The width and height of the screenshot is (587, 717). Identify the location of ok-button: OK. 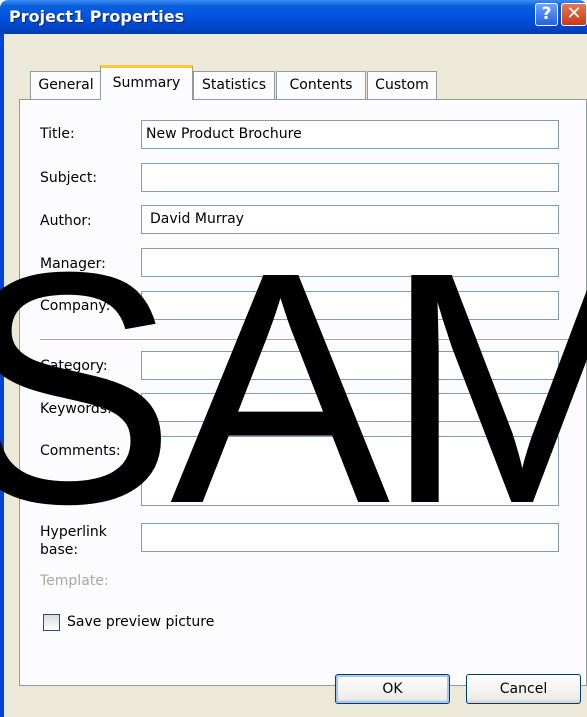
(392, 689).